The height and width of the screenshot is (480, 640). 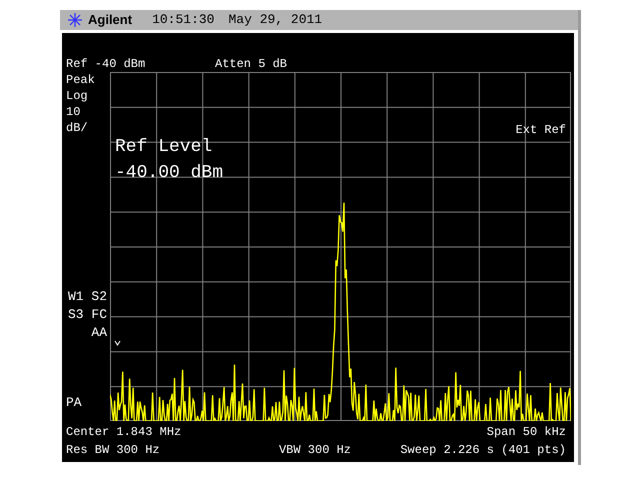 What do you see at coordinates (541, 130) in the screenshot?
I see `ext-ref-label: Ext Ref` at bounding box center [541, 130].